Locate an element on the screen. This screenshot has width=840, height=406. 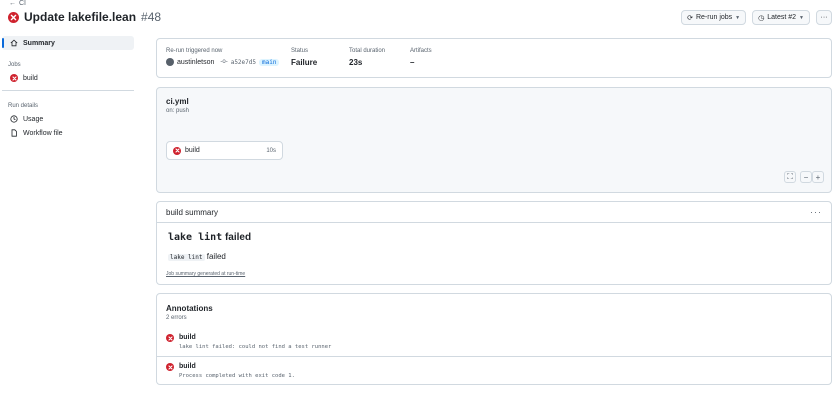
page-title-row: Update lakefile.lean #48 is located at coordinates (84, 17).